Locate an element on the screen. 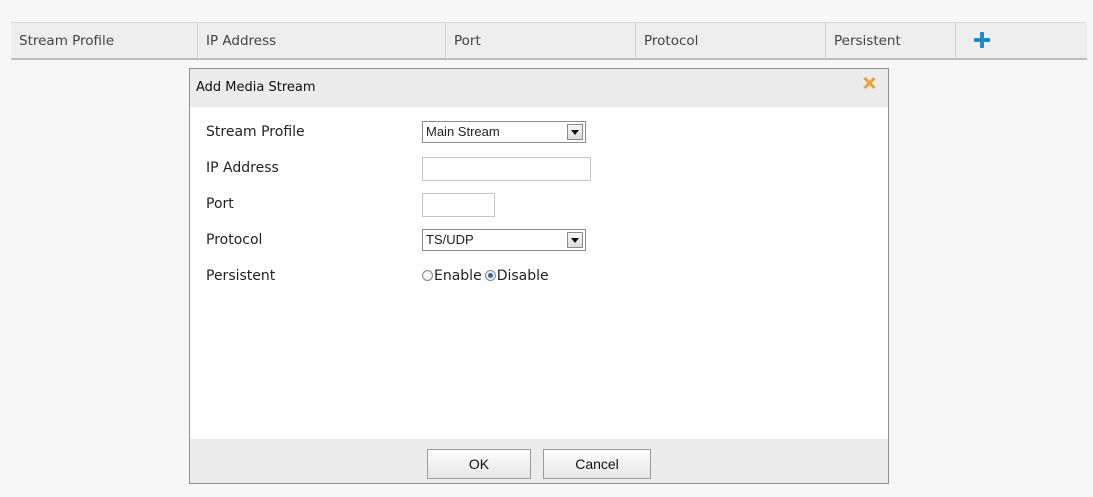 The width and height of the screenshot is (1093, 497). column-header-add is located at coordinates (1021, 41).